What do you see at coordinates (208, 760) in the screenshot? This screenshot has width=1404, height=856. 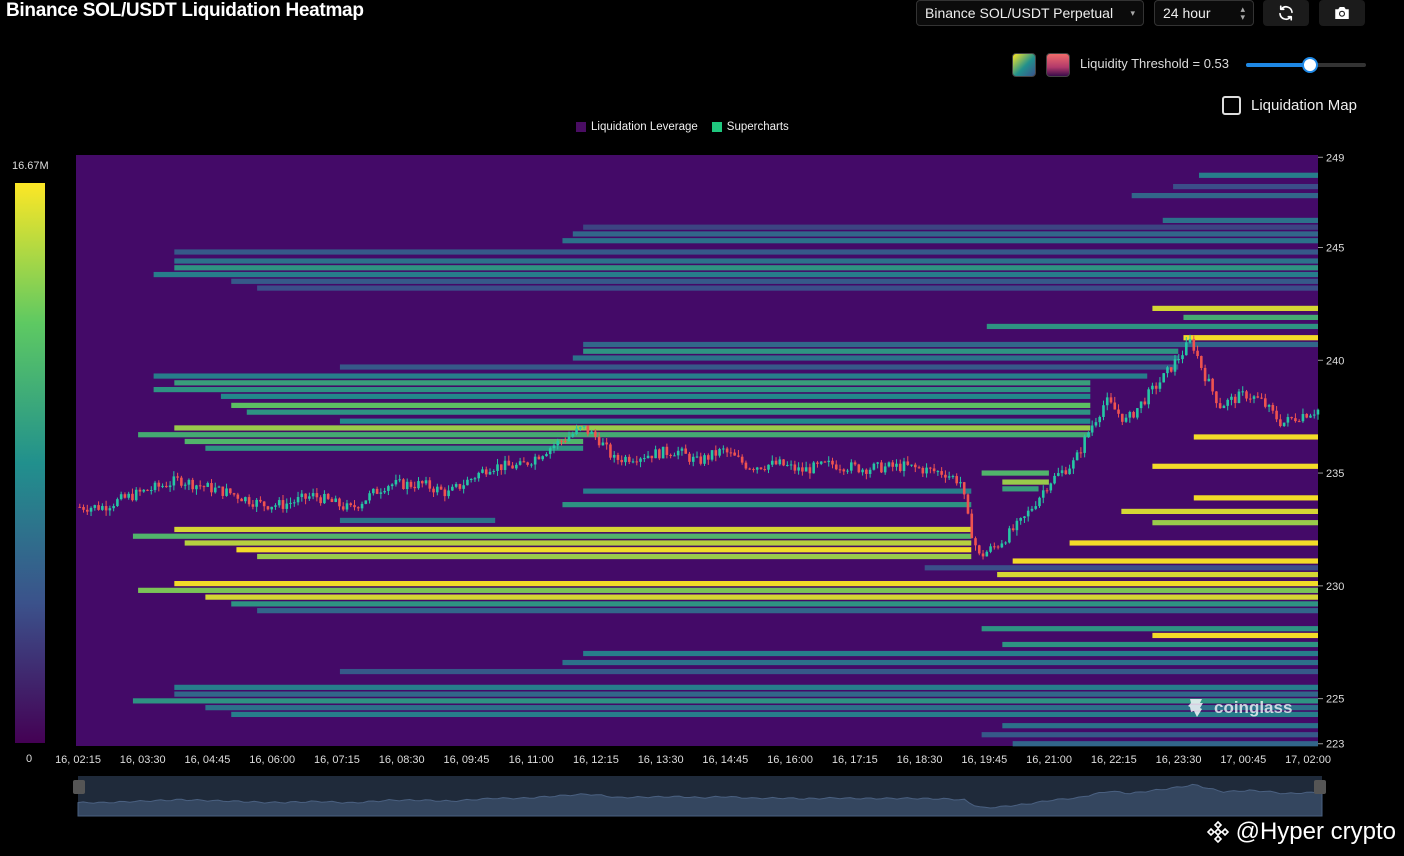 I see `x-tick-label: 16, 04:45` at bounding box center [208, 760].